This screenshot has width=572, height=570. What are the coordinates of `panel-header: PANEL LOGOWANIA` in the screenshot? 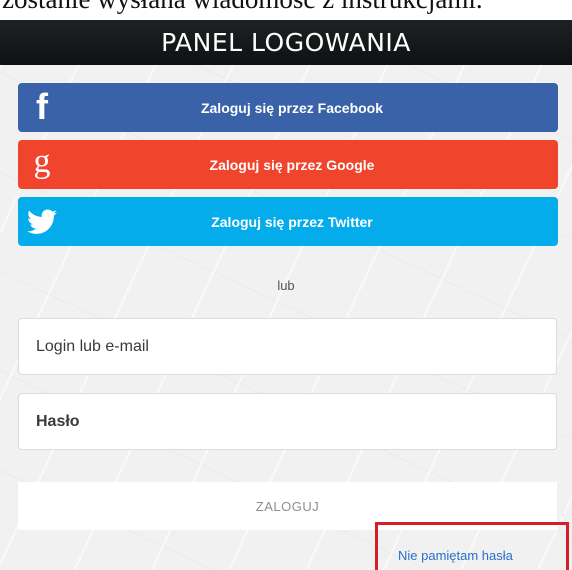 It's located at (286, 42).